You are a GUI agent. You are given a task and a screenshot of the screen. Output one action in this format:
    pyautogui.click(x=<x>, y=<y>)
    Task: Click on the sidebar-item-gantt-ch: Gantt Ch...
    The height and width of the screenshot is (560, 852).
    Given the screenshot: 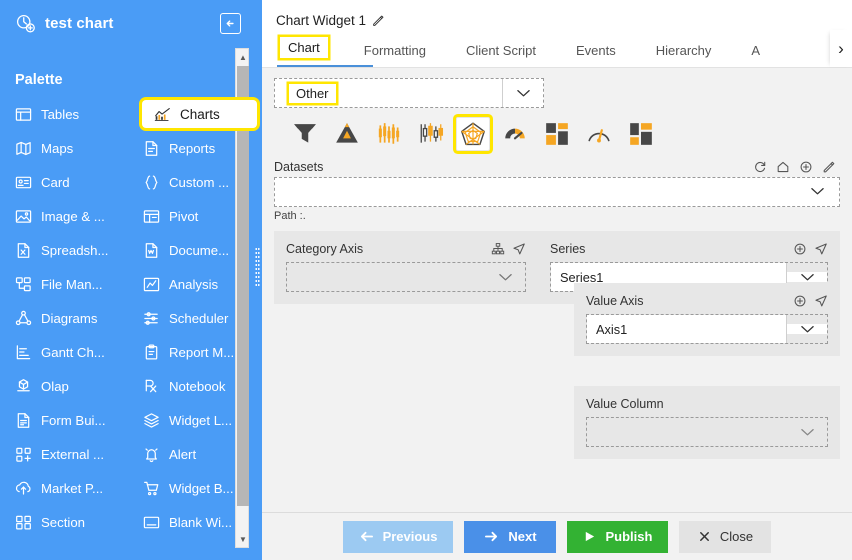 What is the action you would take?
    pyautogui.click(x=78, y=352)
    